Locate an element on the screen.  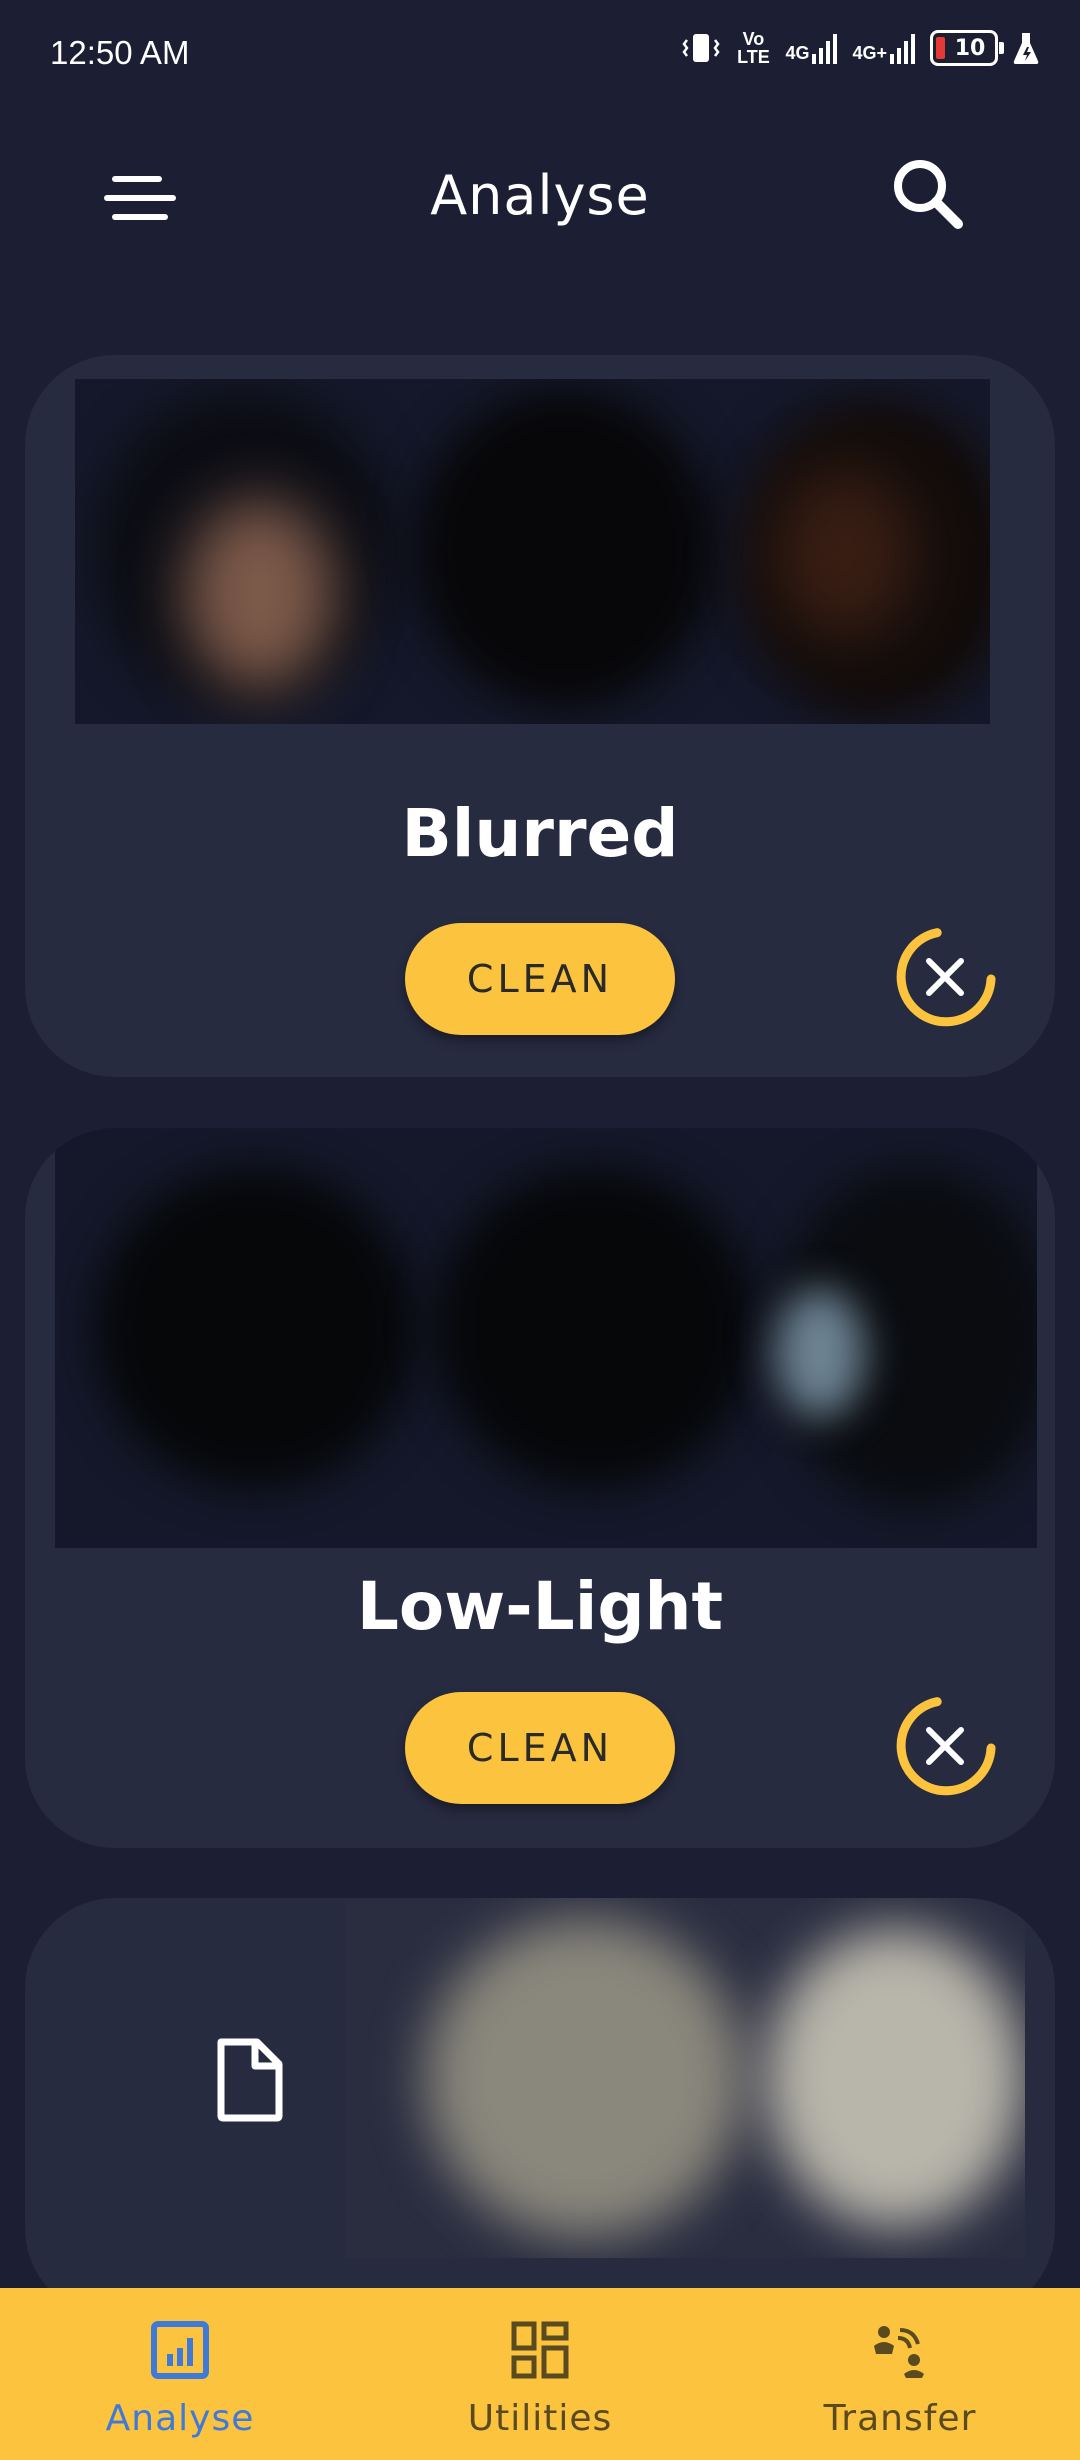
nav-label: Analyse is located at coordinates (180, 2418).